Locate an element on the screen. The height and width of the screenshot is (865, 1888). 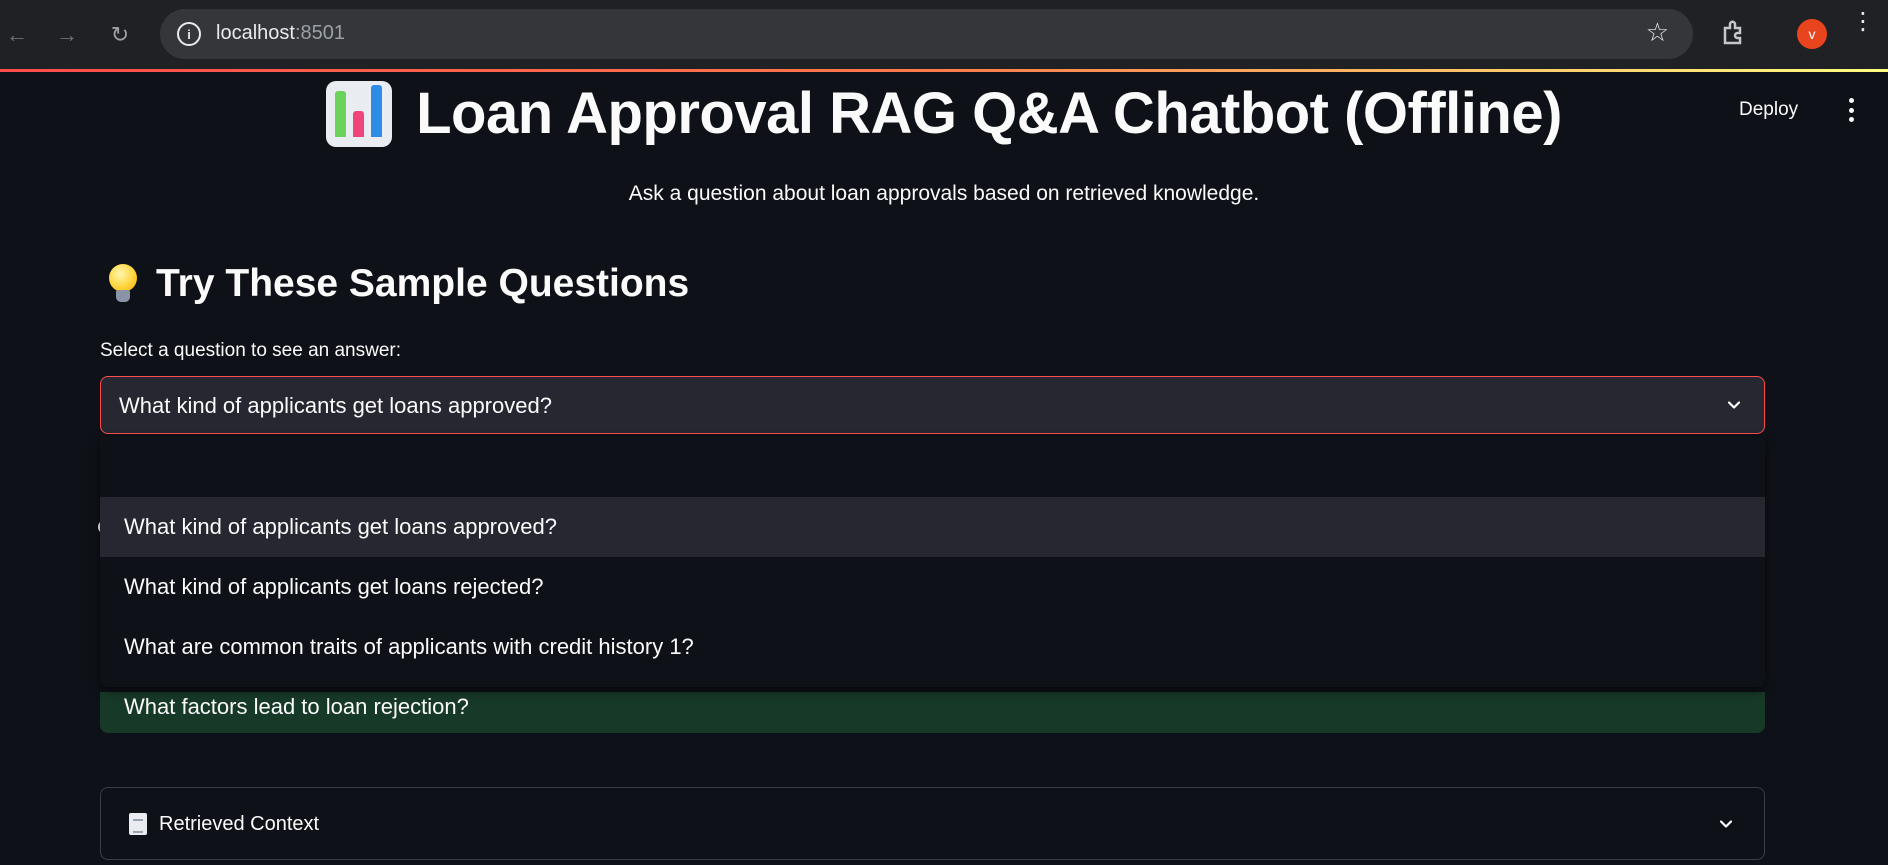
light-bulb-icon is located at coordinates (123, 284).